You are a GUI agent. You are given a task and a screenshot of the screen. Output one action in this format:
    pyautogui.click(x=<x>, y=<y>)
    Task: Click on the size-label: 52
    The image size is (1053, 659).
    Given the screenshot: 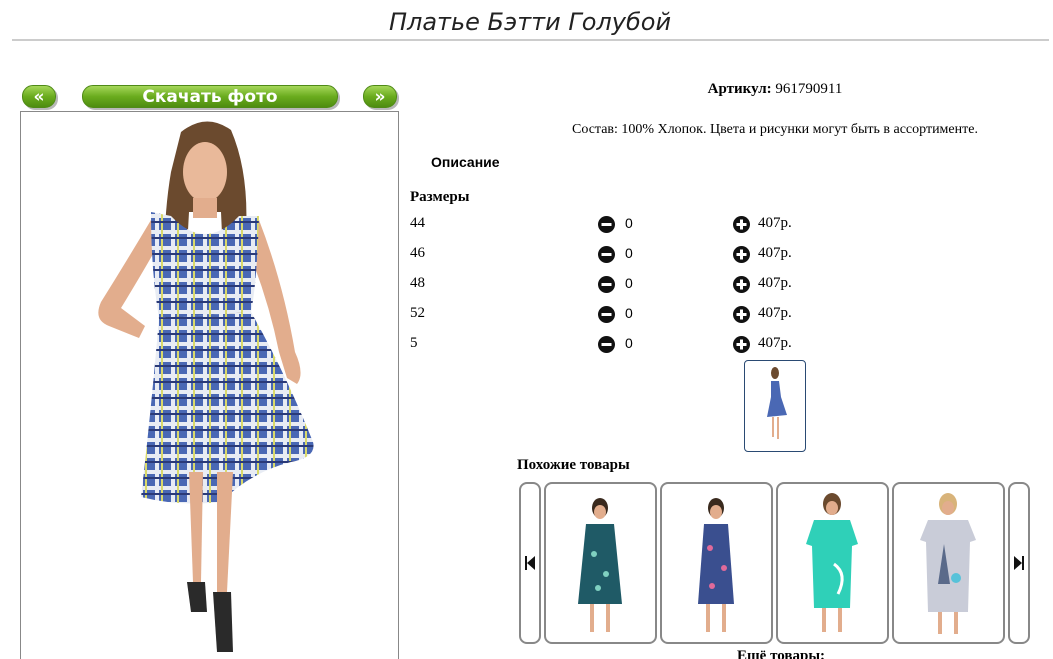 What is the action you would take?
    pyautogui.click(x=417, y=313)
    